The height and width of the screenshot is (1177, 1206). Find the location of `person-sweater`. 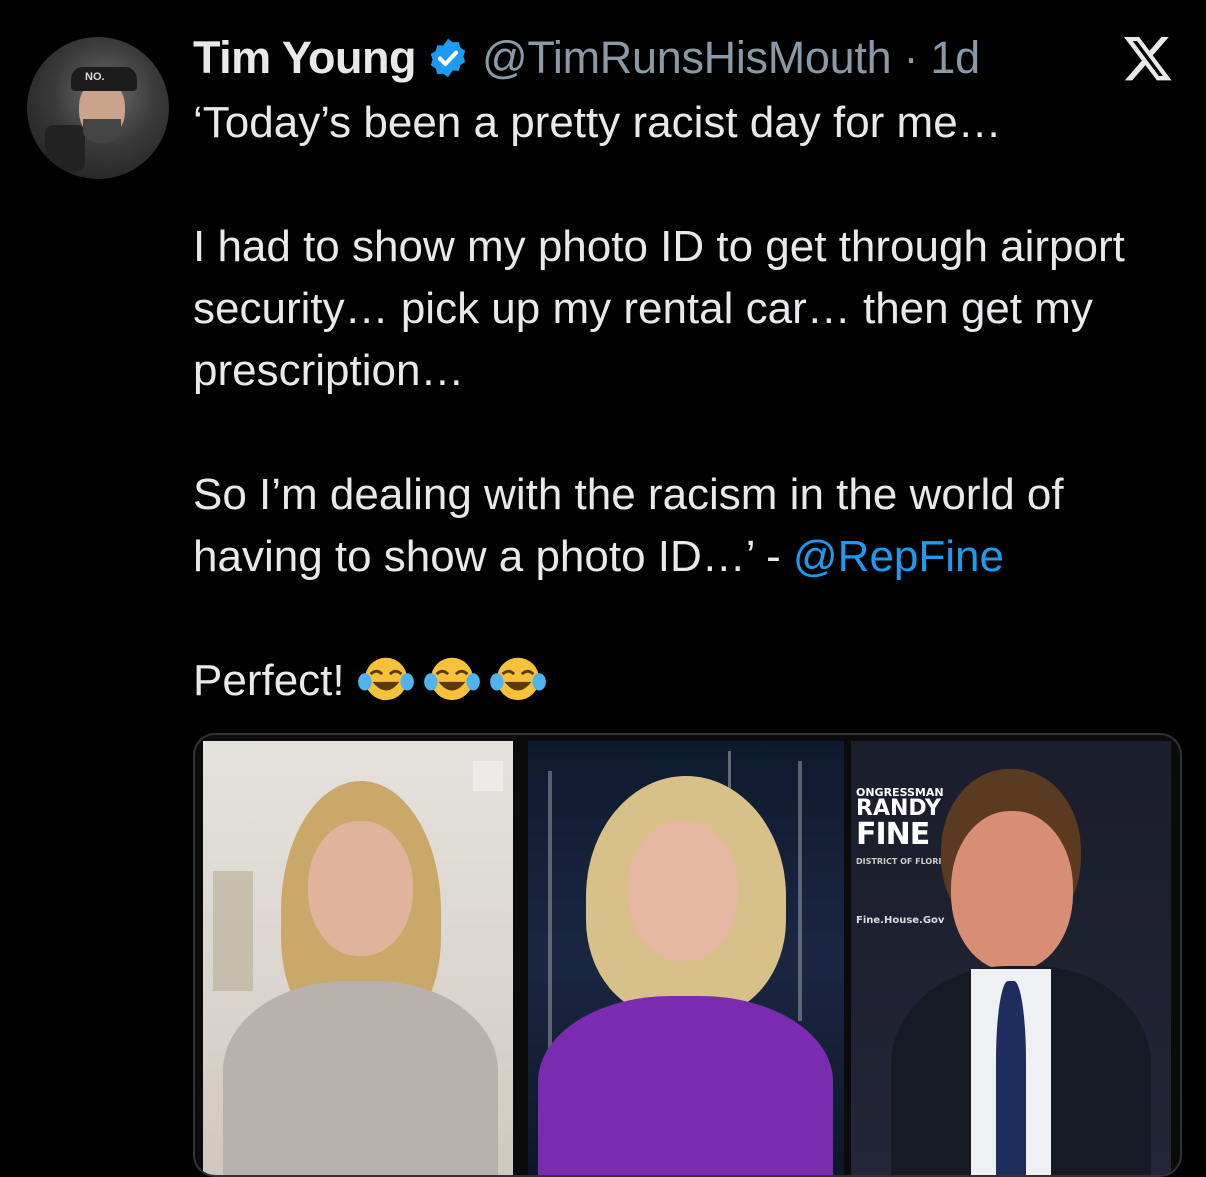

person-sweater is located at coordinates (360, 1078).